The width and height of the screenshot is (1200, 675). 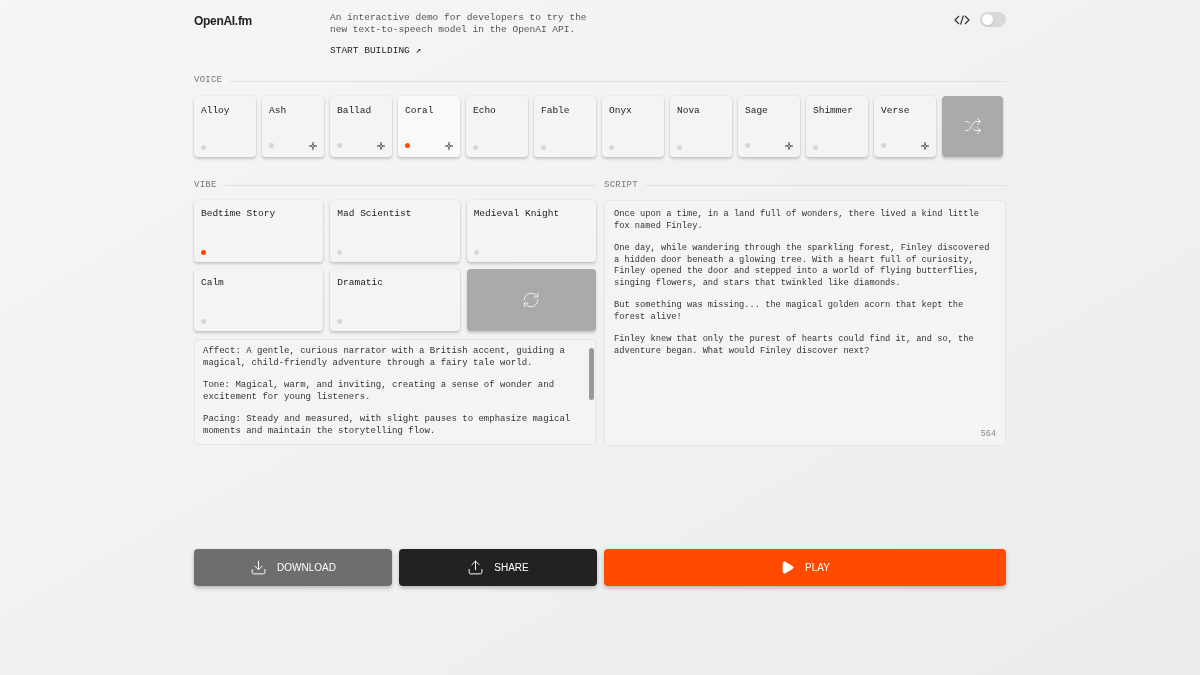 What do you see at coordinates (259, 568) in the screenshot?
I see `download-icon` at bounding box center [259, 568].